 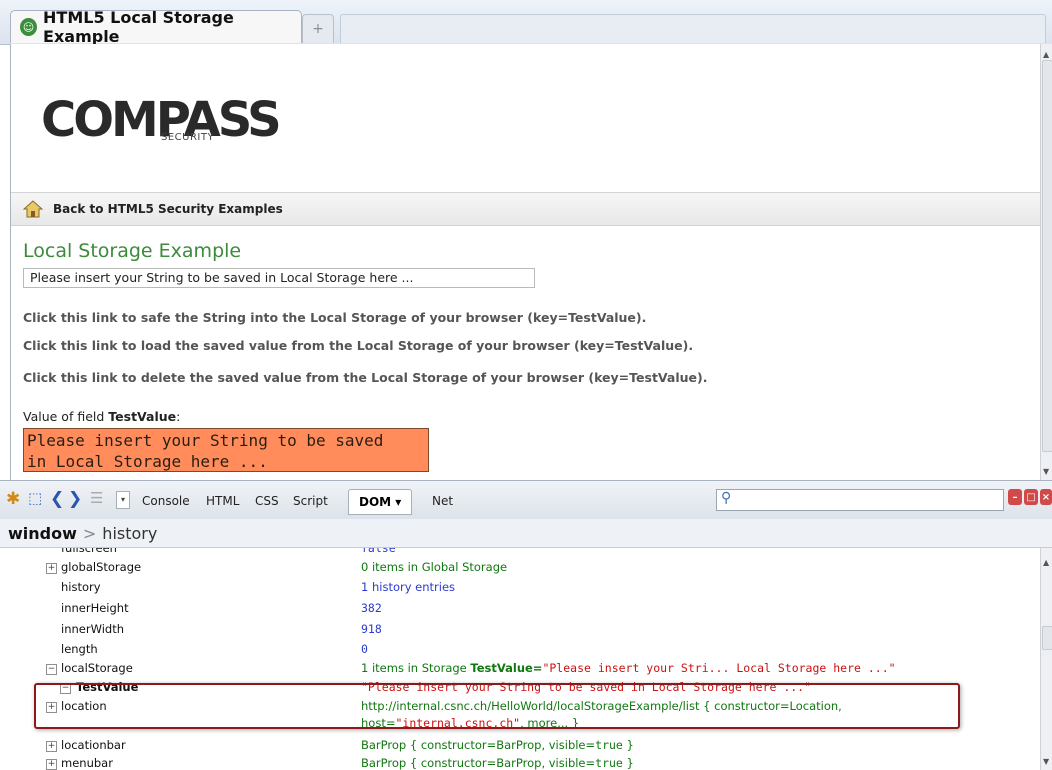 I want to click on tab-script: Script, so click(x=310, y=501).